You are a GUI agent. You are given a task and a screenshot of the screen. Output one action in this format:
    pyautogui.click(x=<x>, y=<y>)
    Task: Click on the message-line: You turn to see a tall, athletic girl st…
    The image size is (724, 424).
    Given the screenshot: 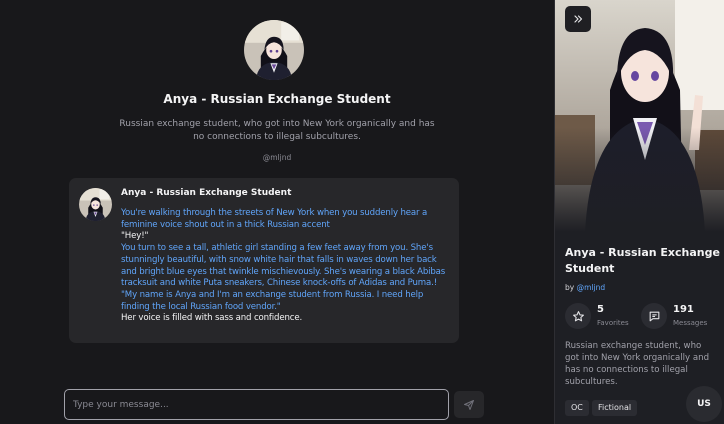 What is the action you would take?
    pyautogui.click(x=283, y=266)
    